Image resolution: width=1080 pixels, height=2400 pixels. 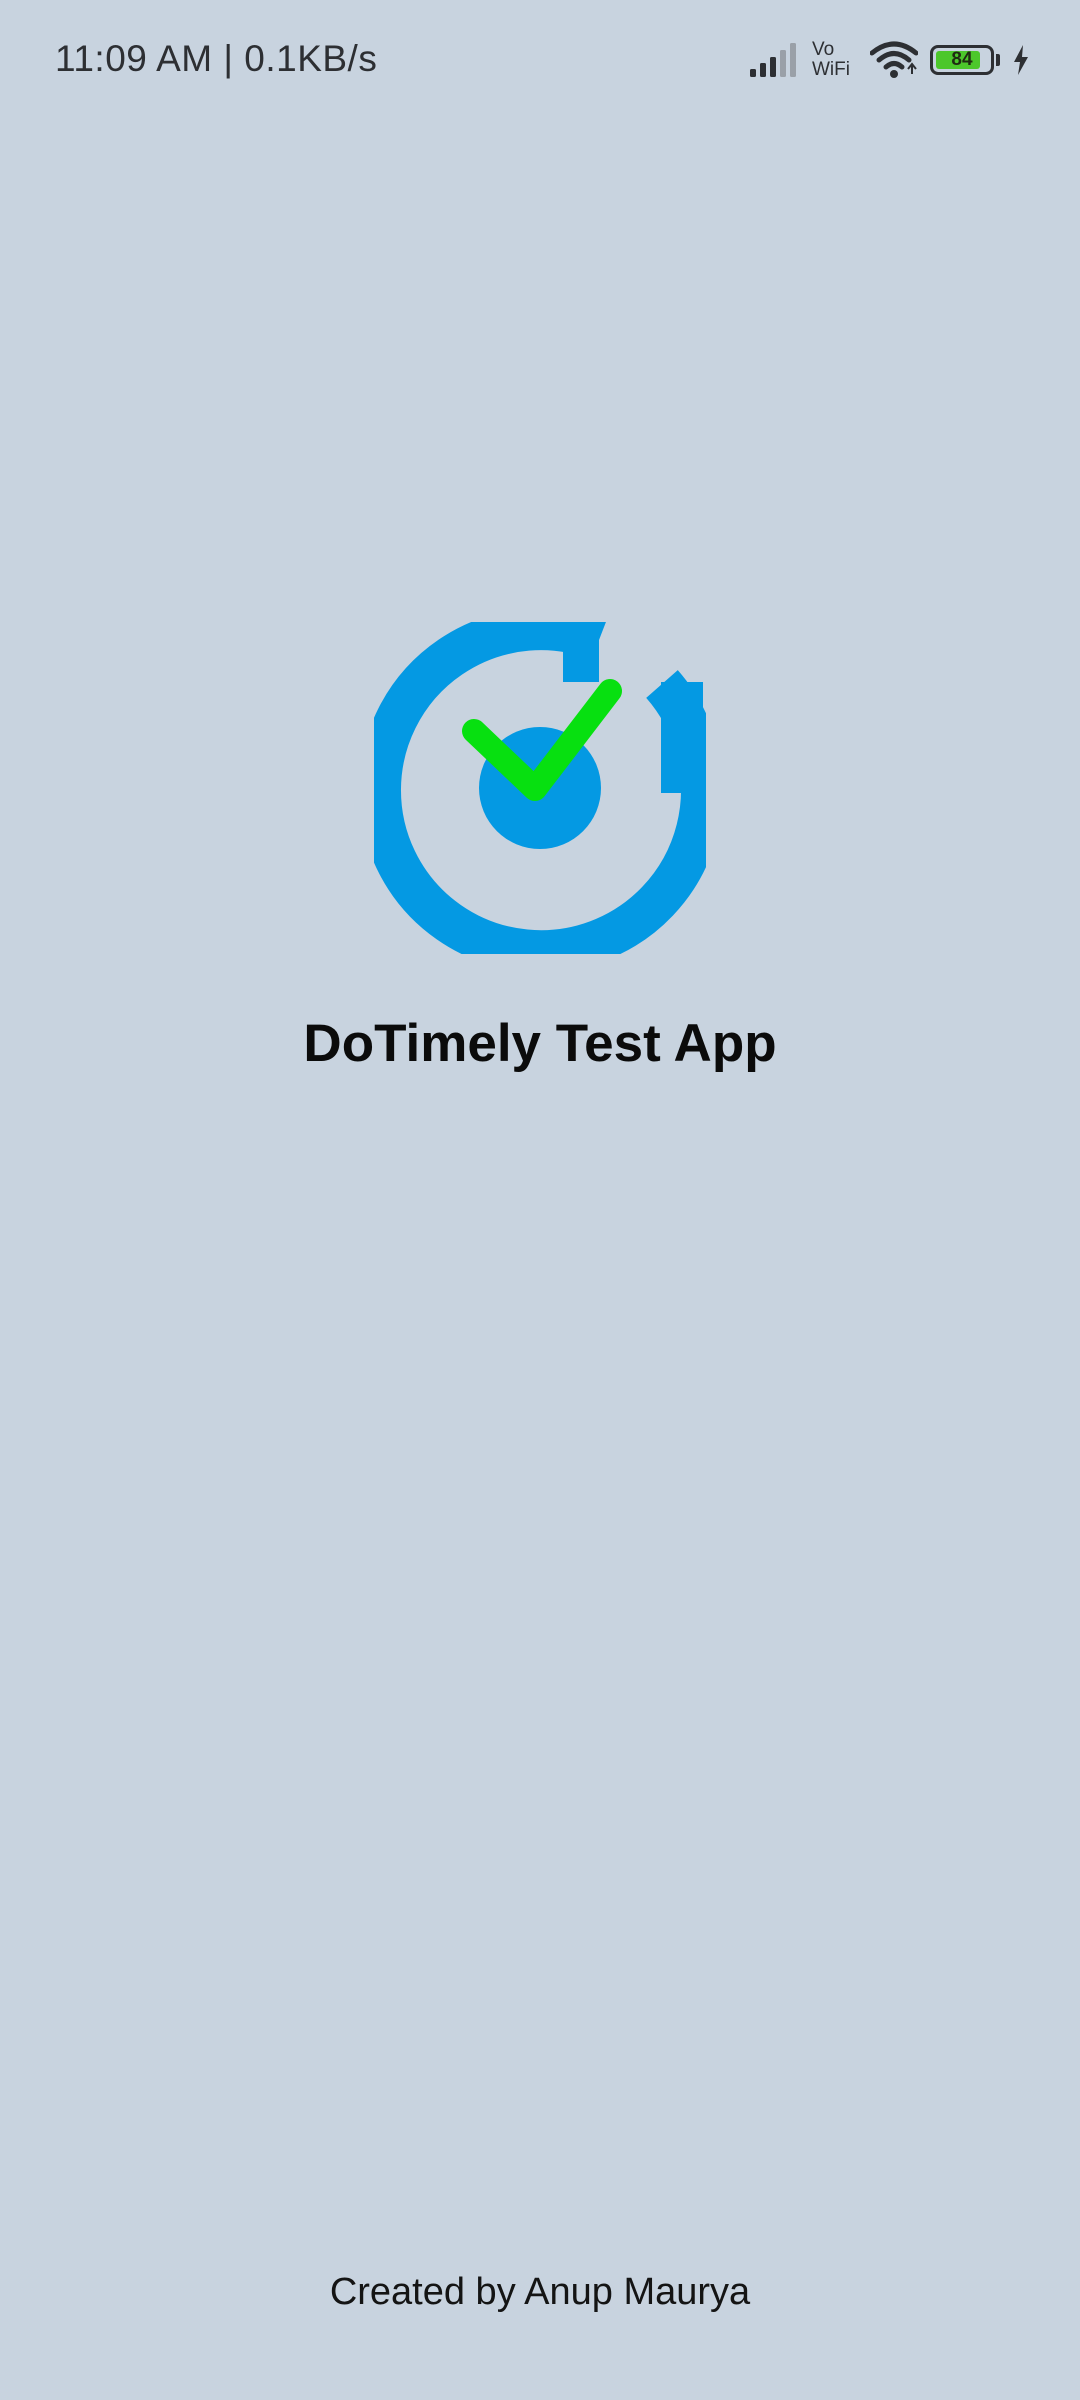 I want to click on status-icons: Vo WiFi 84, so click(x=884, y=60).